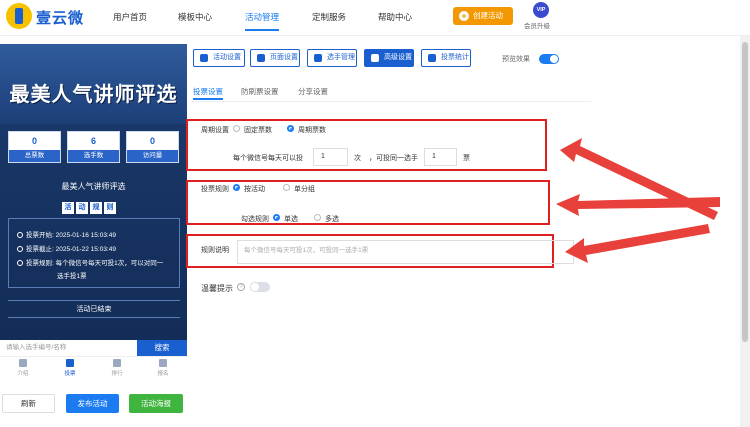 This screenshot has height=427, width=750. I want to click on vip-upgrade-link: 会员升级, so click(537, 25).